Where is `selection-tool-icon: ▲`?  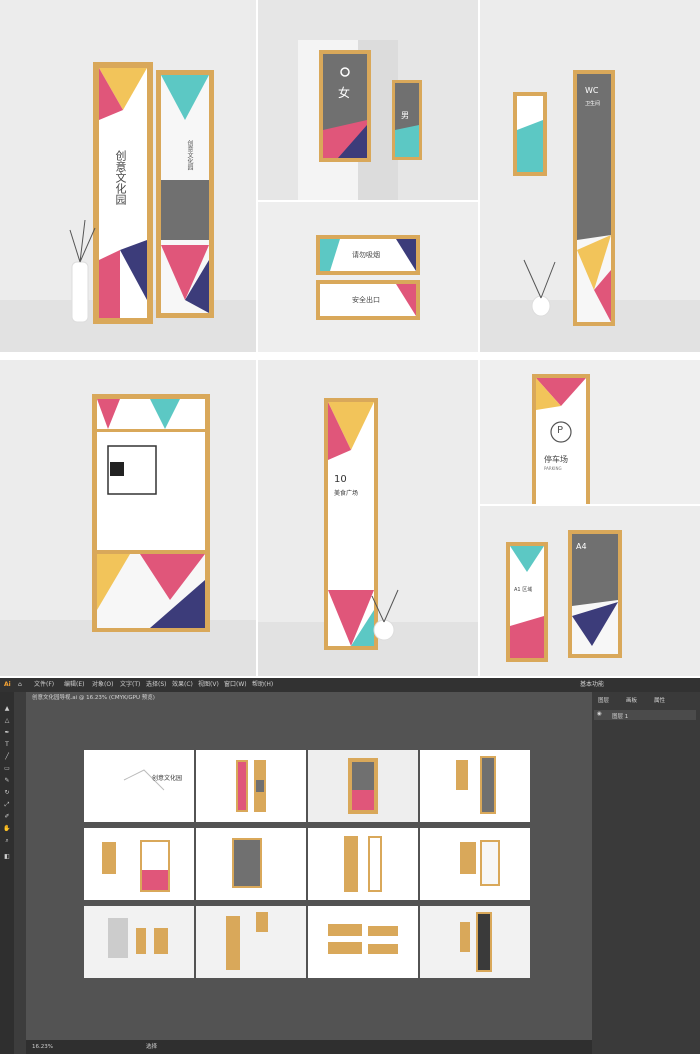
selection-tool-icon: ▲ is located at coordinates (7, 709).